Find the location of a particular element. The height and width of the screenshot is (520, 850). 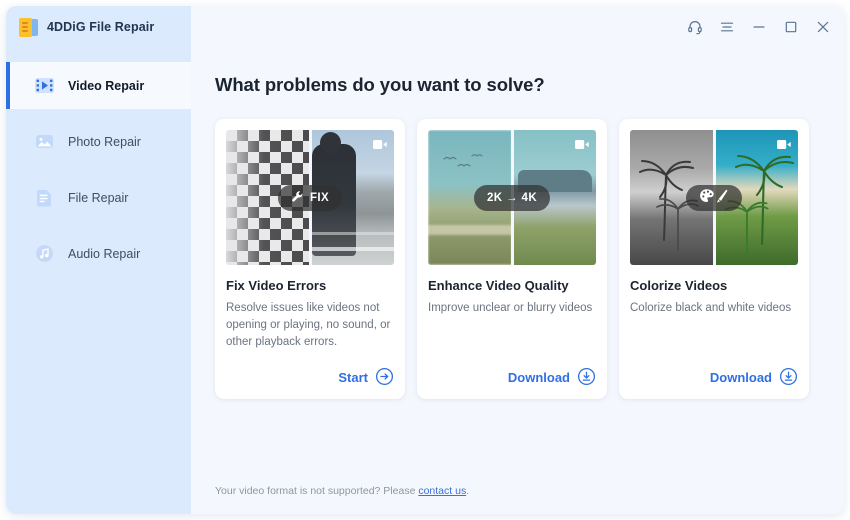

maximize-icon is located at coordinates (790, 27).